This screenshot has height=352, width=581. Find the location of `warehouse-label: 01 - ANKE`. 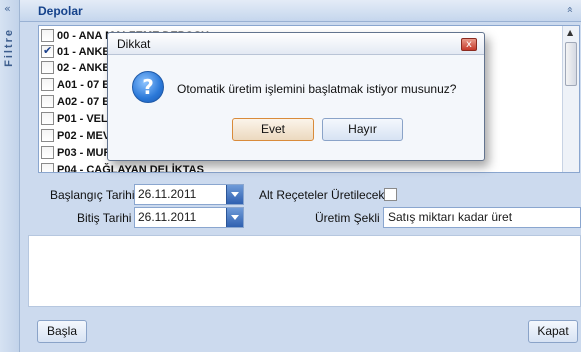

warehouse-label: 01 - ANKE is located at coordinates (83, 51).